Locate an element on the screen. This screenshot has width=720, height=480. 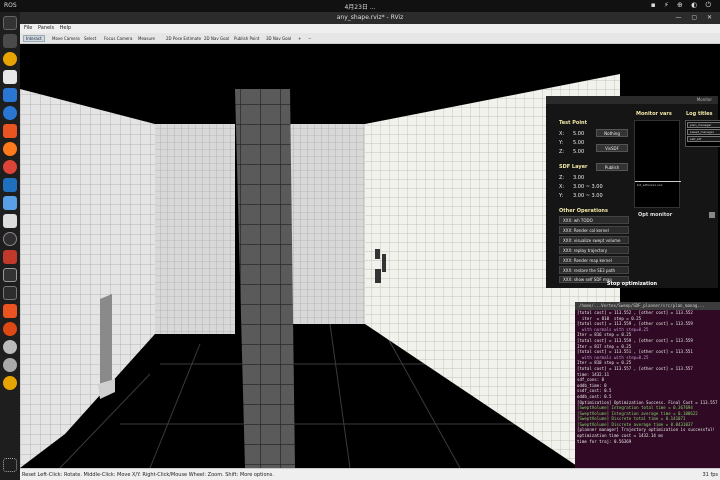
back-wall-right is located at coordinates (327, 224).